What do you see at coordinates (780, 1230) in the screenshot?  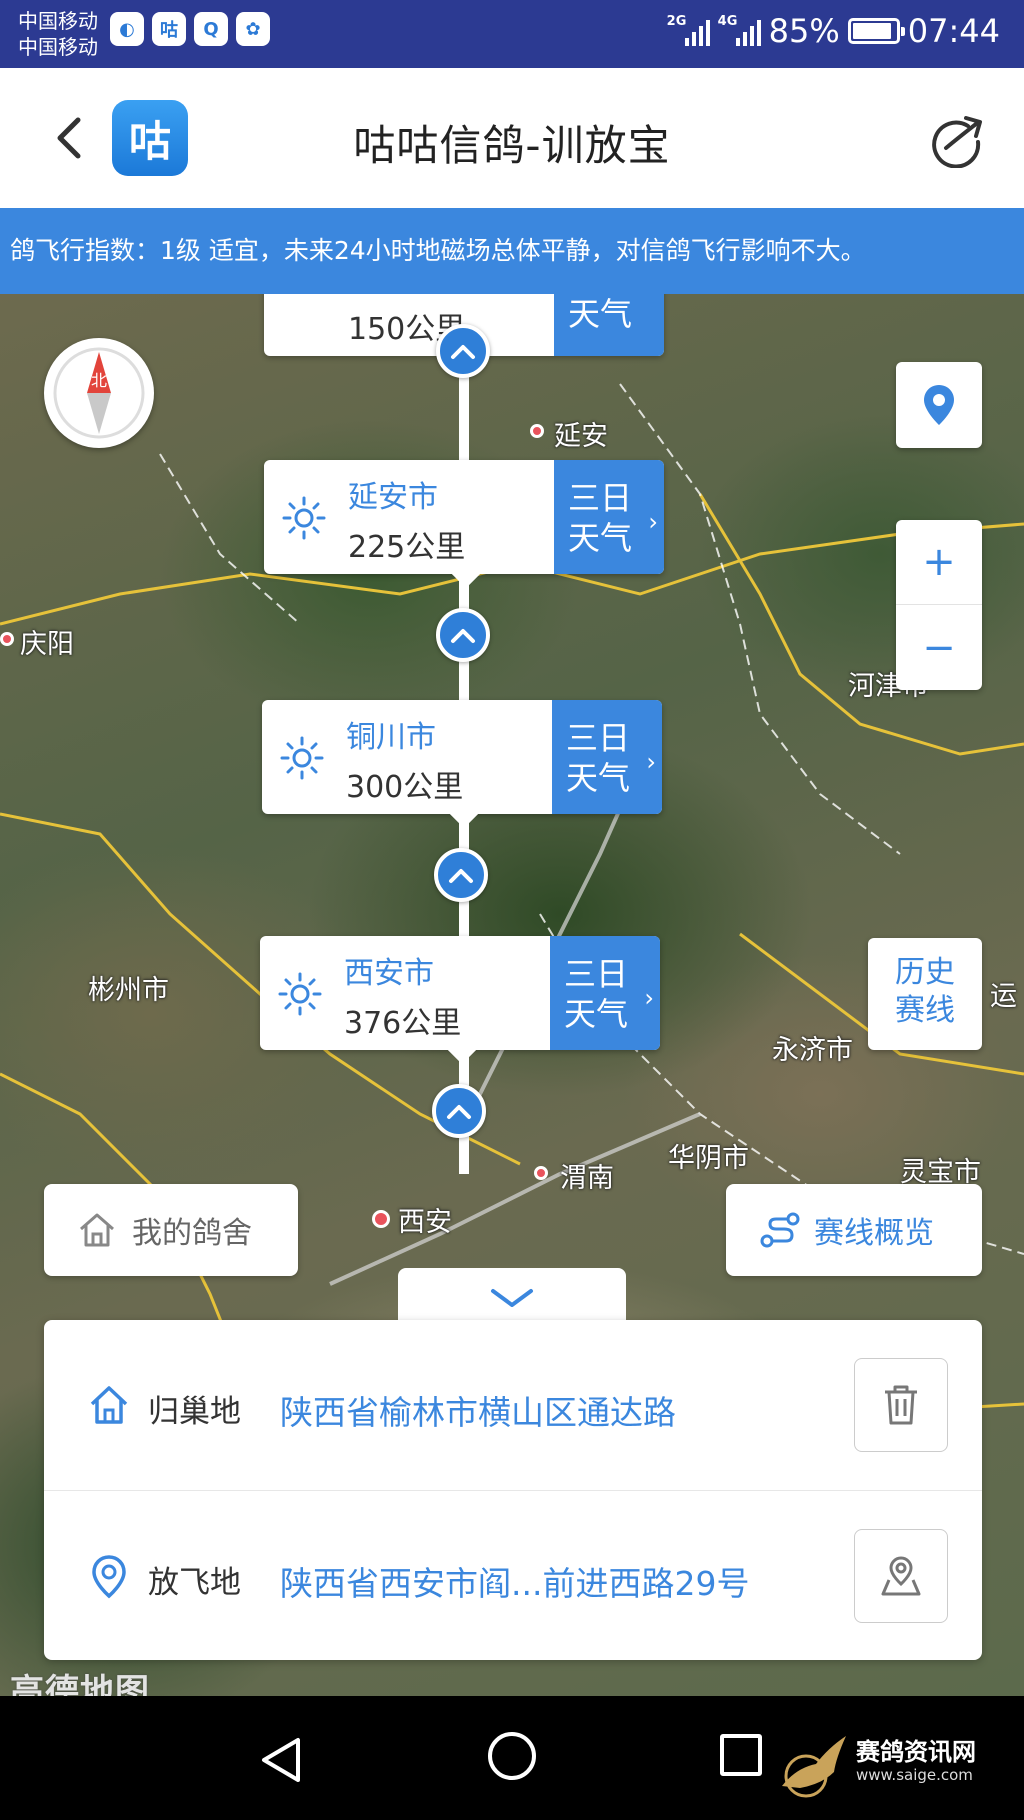 I see `route-icon` at bounding box center [780, 1230].